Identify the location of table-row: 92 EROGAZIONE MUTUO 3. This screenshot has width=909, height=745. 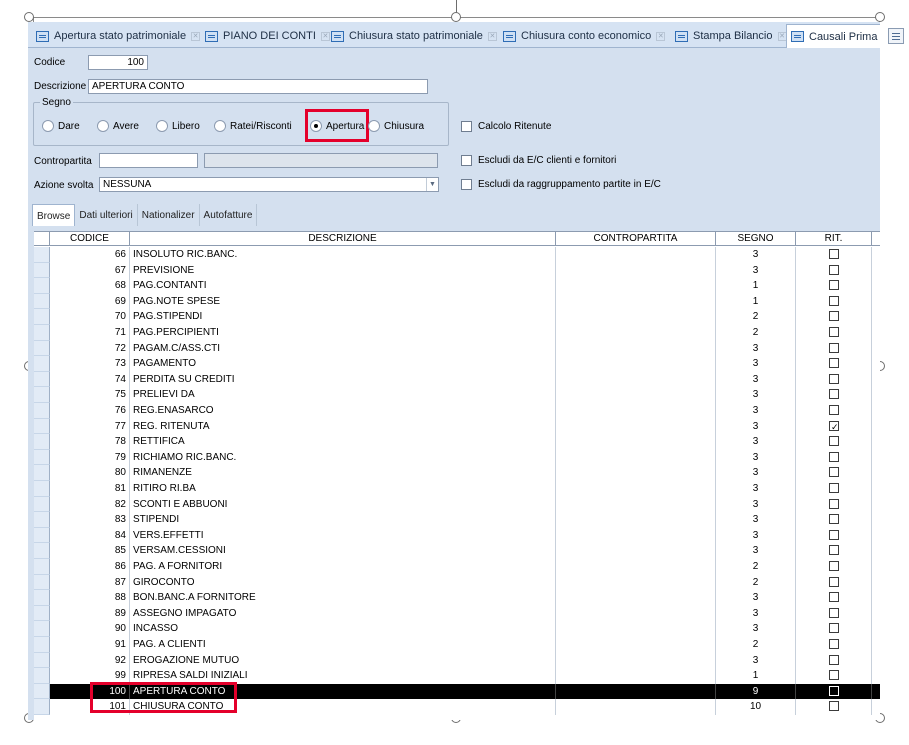
(457, 660).